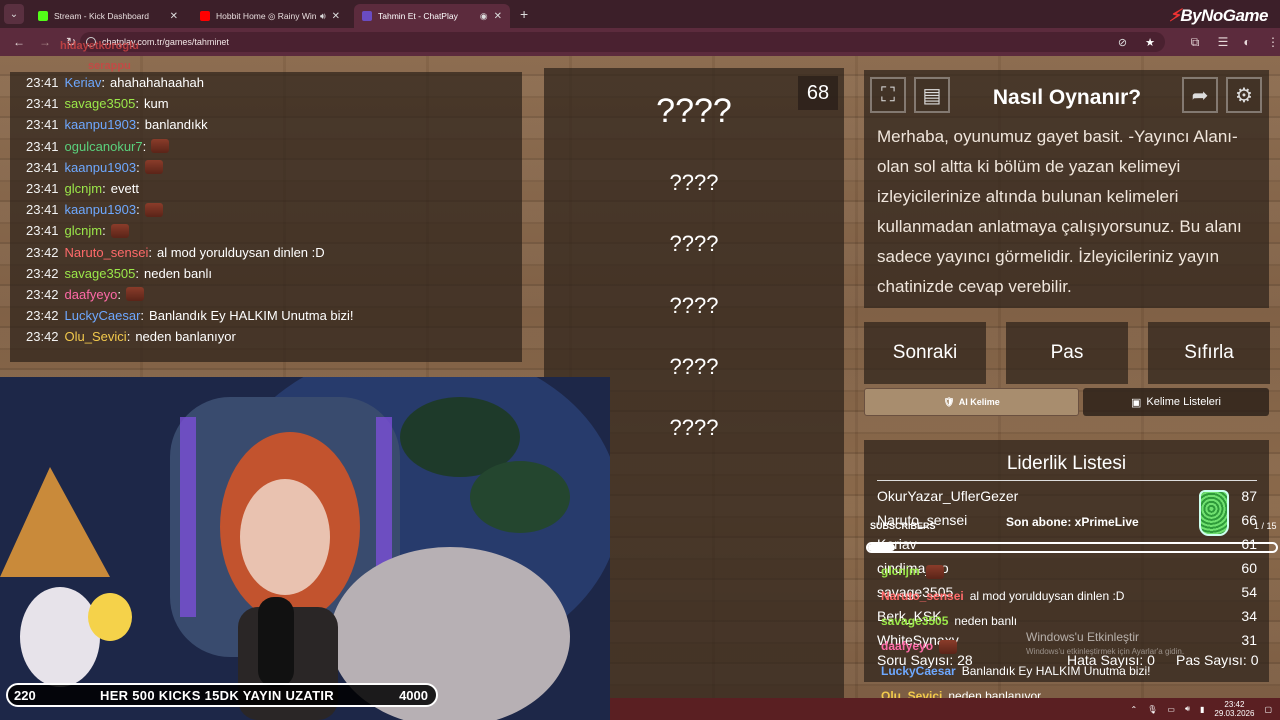 This screenshot has height=720, width=1280. Describe the element at coordinates (524, 14) in the screenshot. I see `new-tab-button: +` at that location.